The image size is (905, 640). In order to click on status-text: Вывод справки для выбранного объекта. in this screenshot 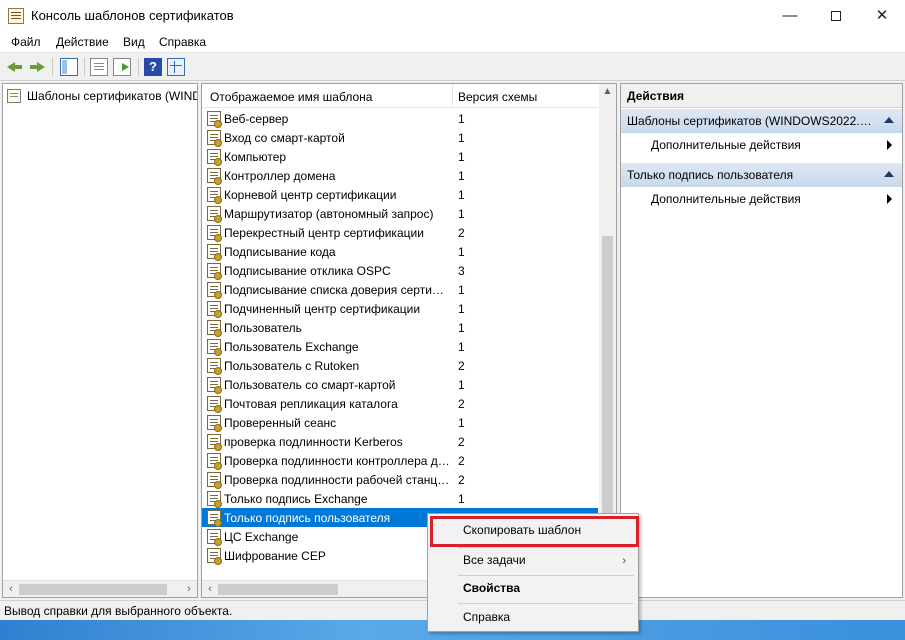, I will do `click(118, 611)`.